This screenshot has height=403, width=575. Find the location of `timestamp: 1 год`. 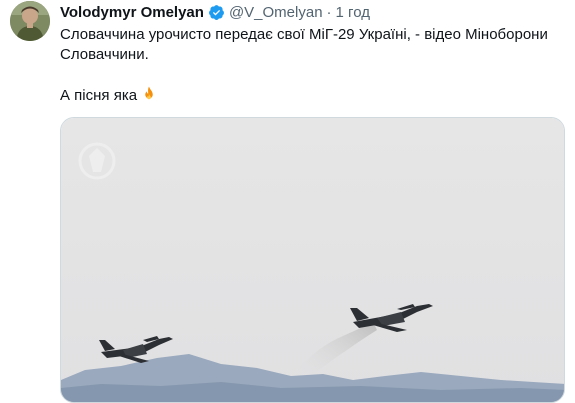

timestamp: 1 год is located at coordinates (353, 12).